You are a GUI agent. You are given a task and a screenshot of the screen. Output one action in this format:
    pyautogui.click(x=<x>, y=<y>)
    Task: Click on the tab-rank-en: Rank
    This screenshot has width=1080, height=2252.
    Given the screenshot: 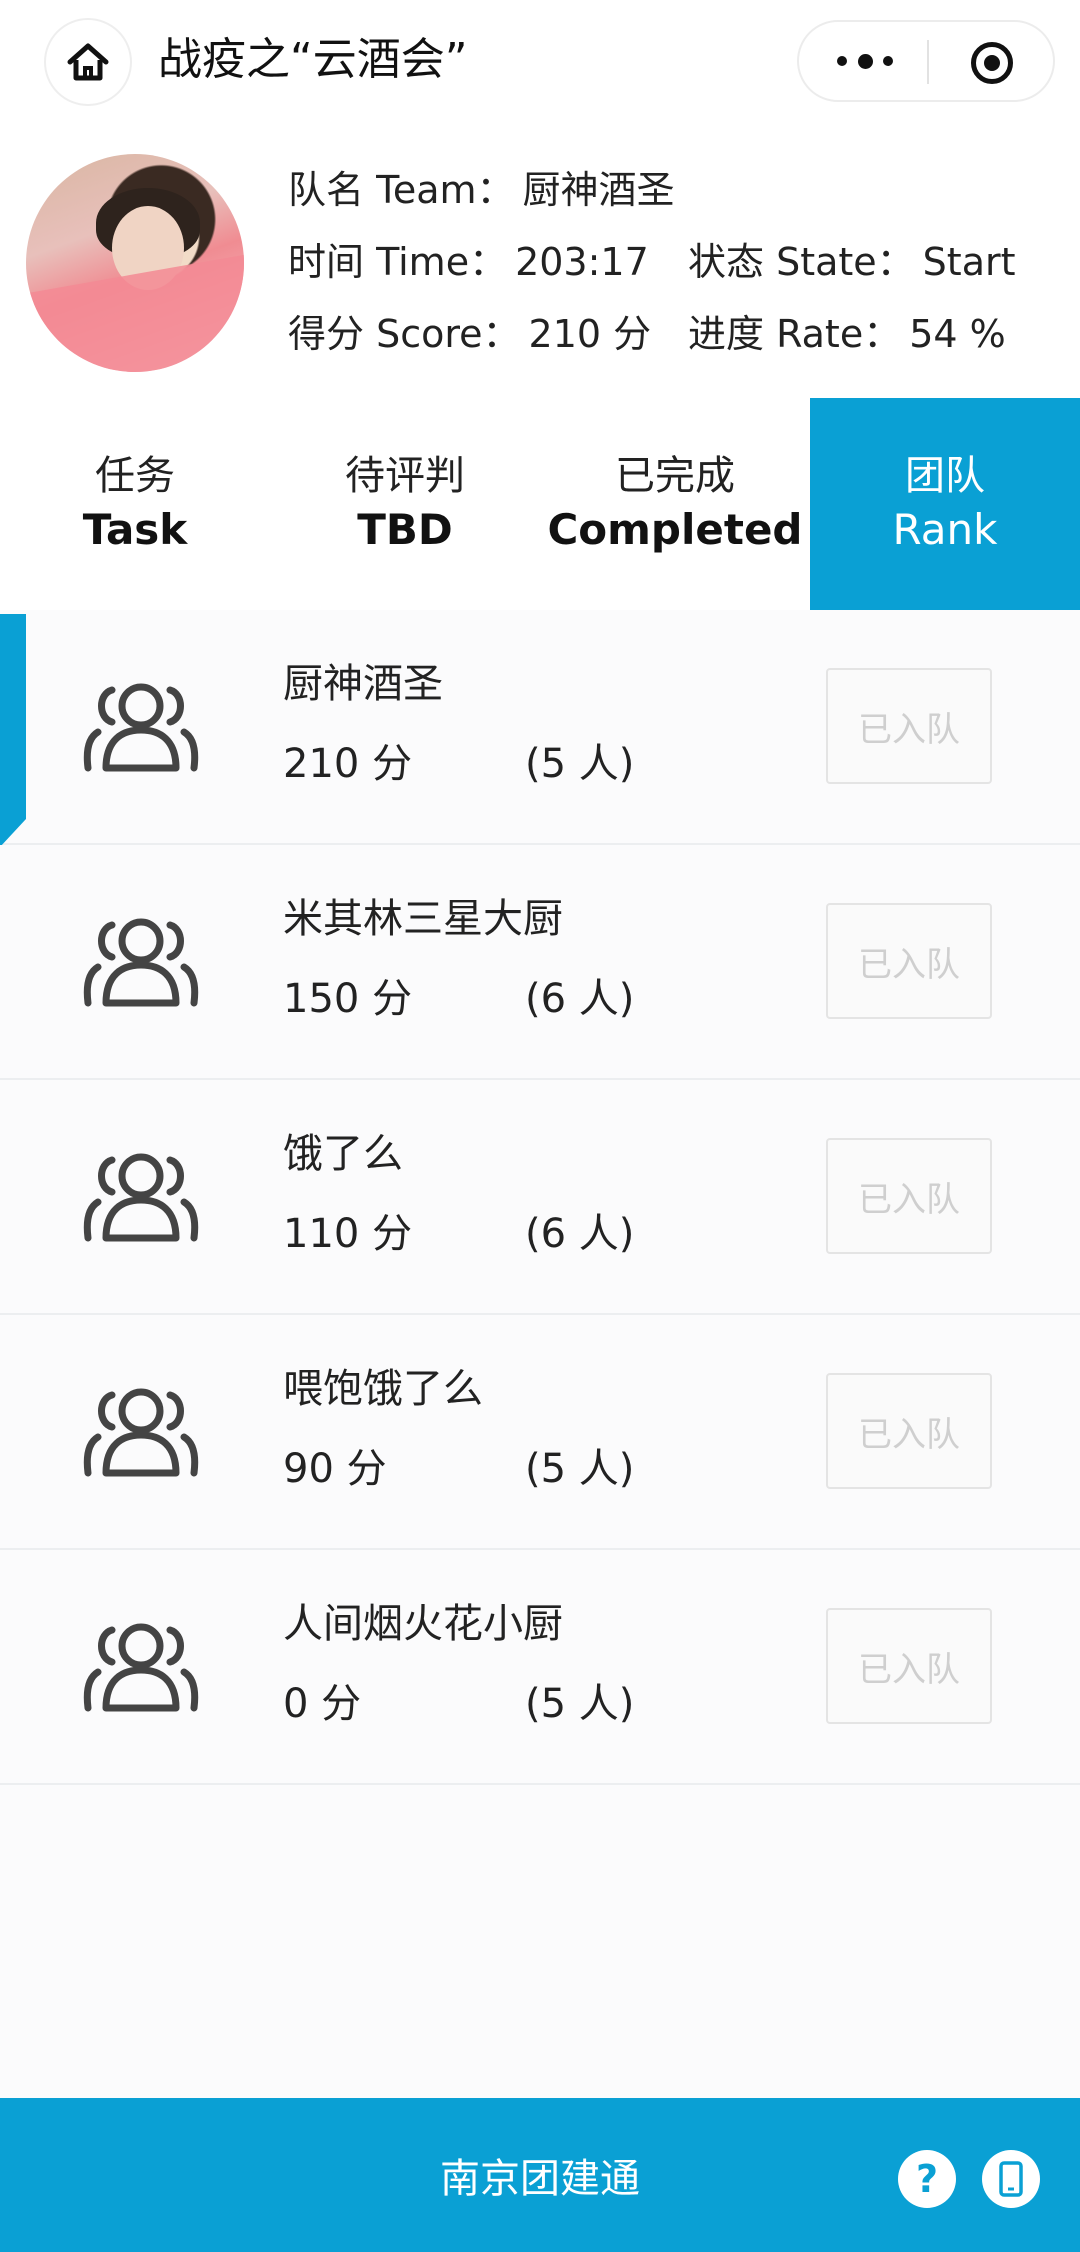 What is the action you would take?
    pyautogui.click(x=945, y=529)
    